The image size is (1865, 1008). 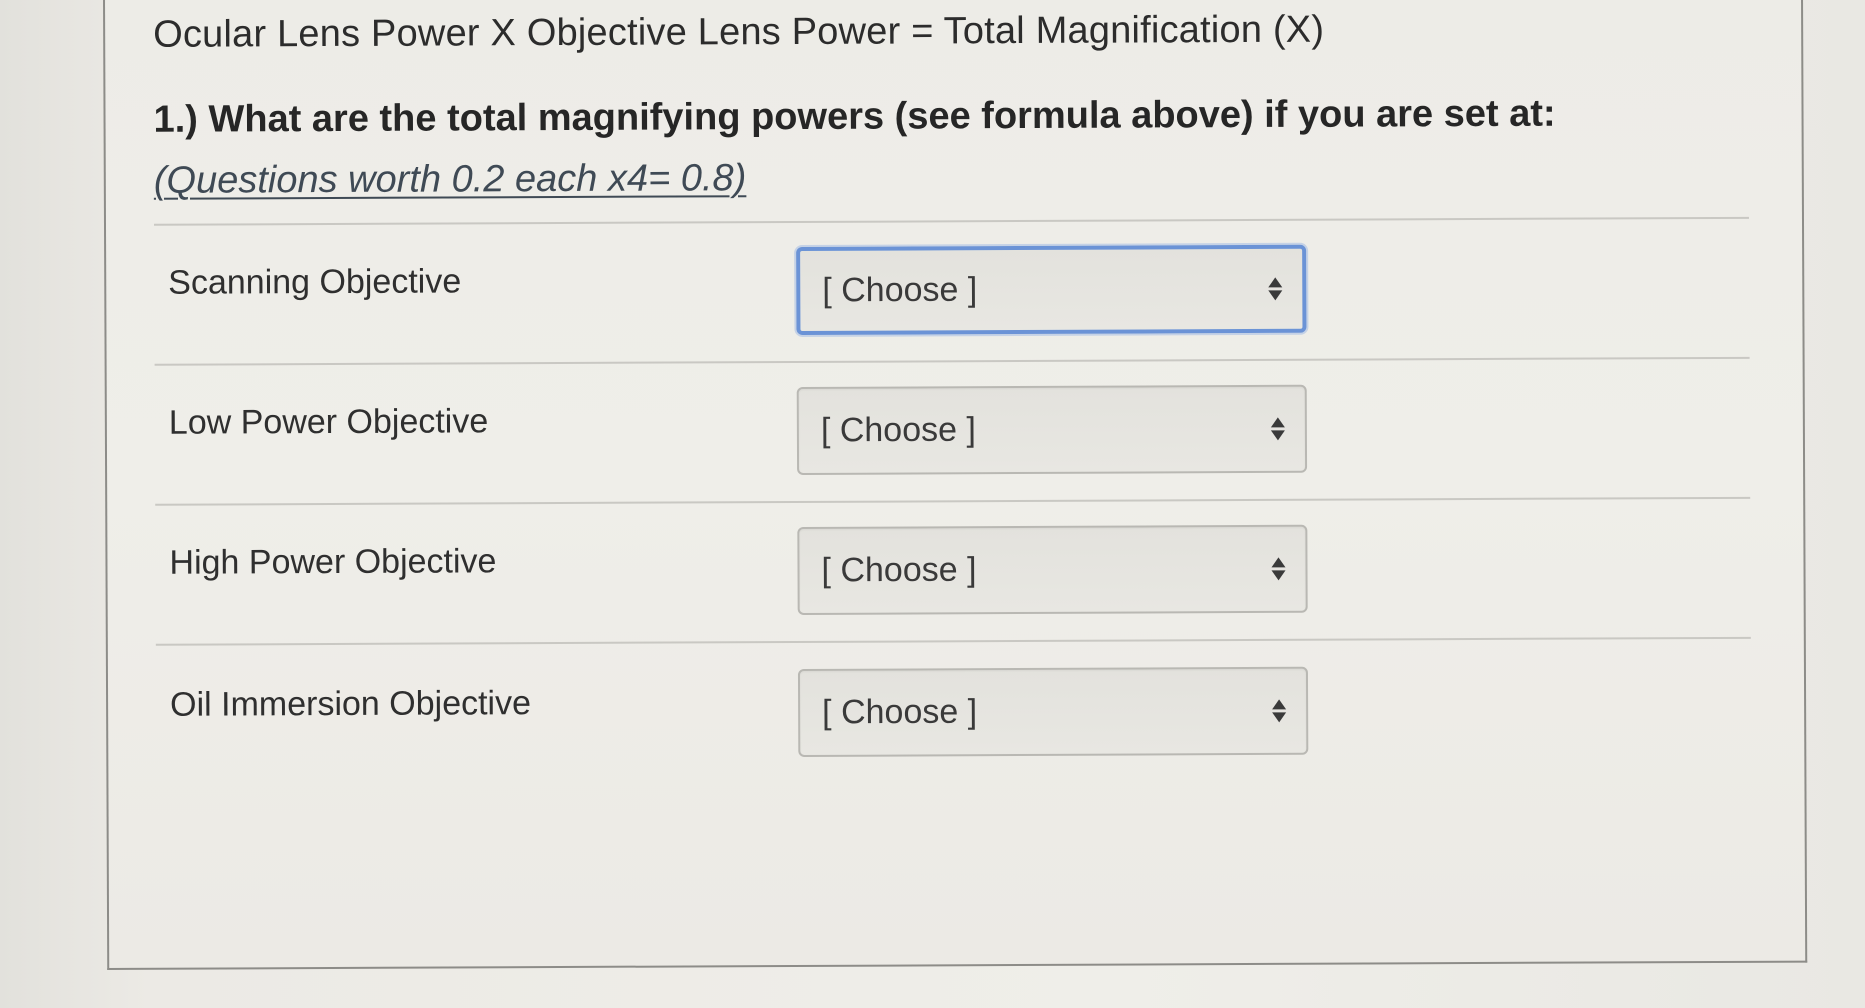 What do you see at coordinates (333, 562) in the screenshot?
I see `row-label-high-power-objective: High Power Objective` at bounding box center [333, 562].